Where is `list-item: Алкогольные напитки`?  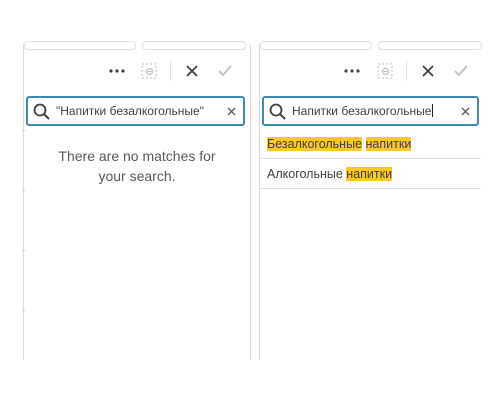 list-item: Алкогольные напитки is located at coordinates (370, 174).